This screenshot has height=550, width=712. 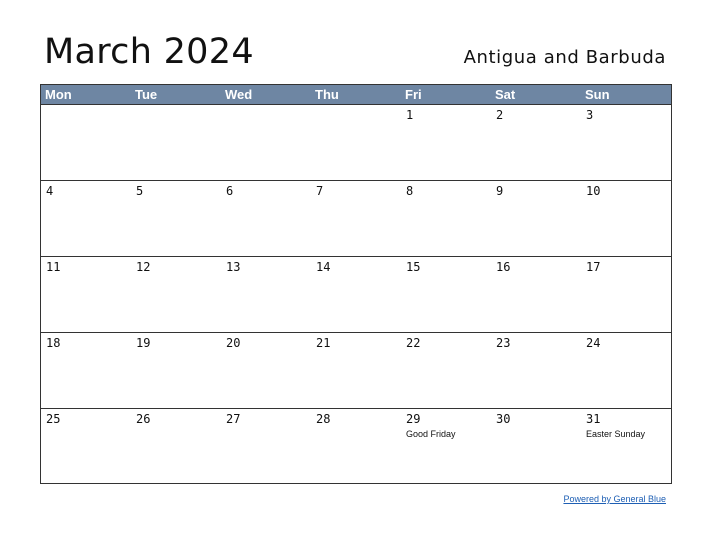 What do you see at coordinates (230, 191) in the screenshot?
I see `day-number: 6` at bounding box center [230, 191].